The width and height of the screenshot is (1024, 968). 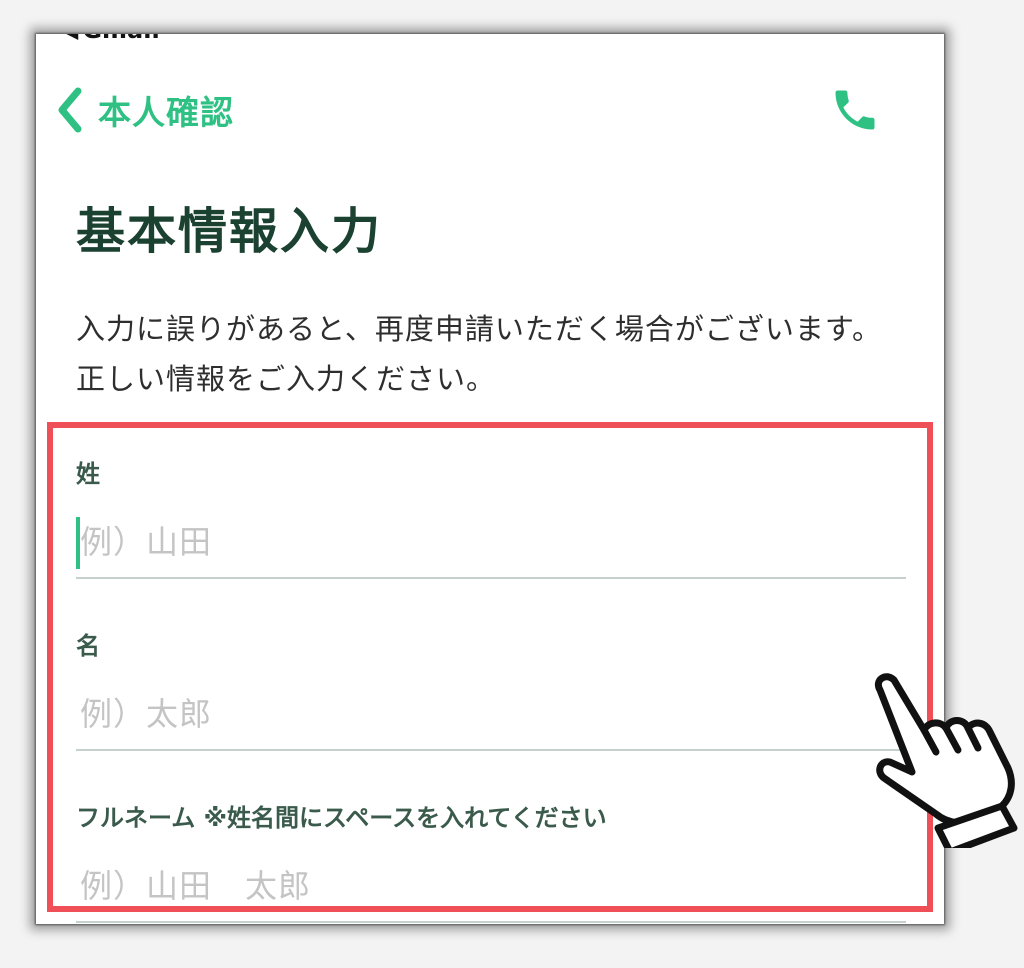 I want to click on back-triangle-icon: ◀, so click(x=72, y=38).